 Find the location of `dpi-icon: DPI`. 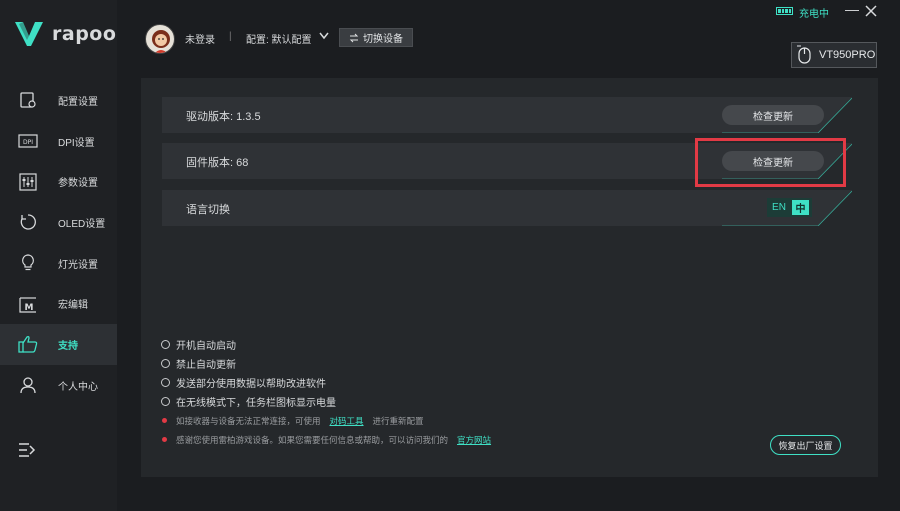

dpi-icon: DPI is located at coordinates (28, 141).